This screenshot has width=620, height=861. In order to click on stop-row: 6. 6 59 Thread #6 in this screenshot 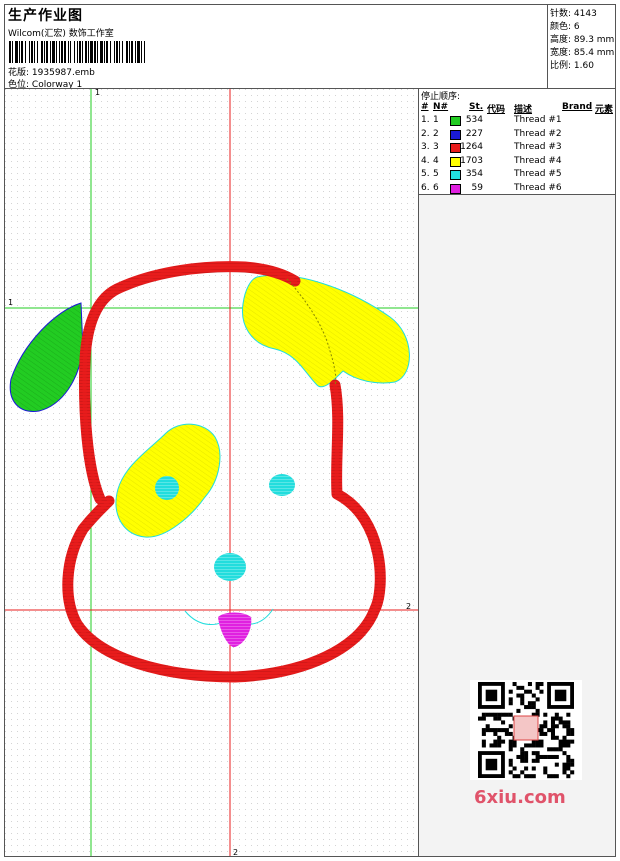, I will do `click(517, 189)`.